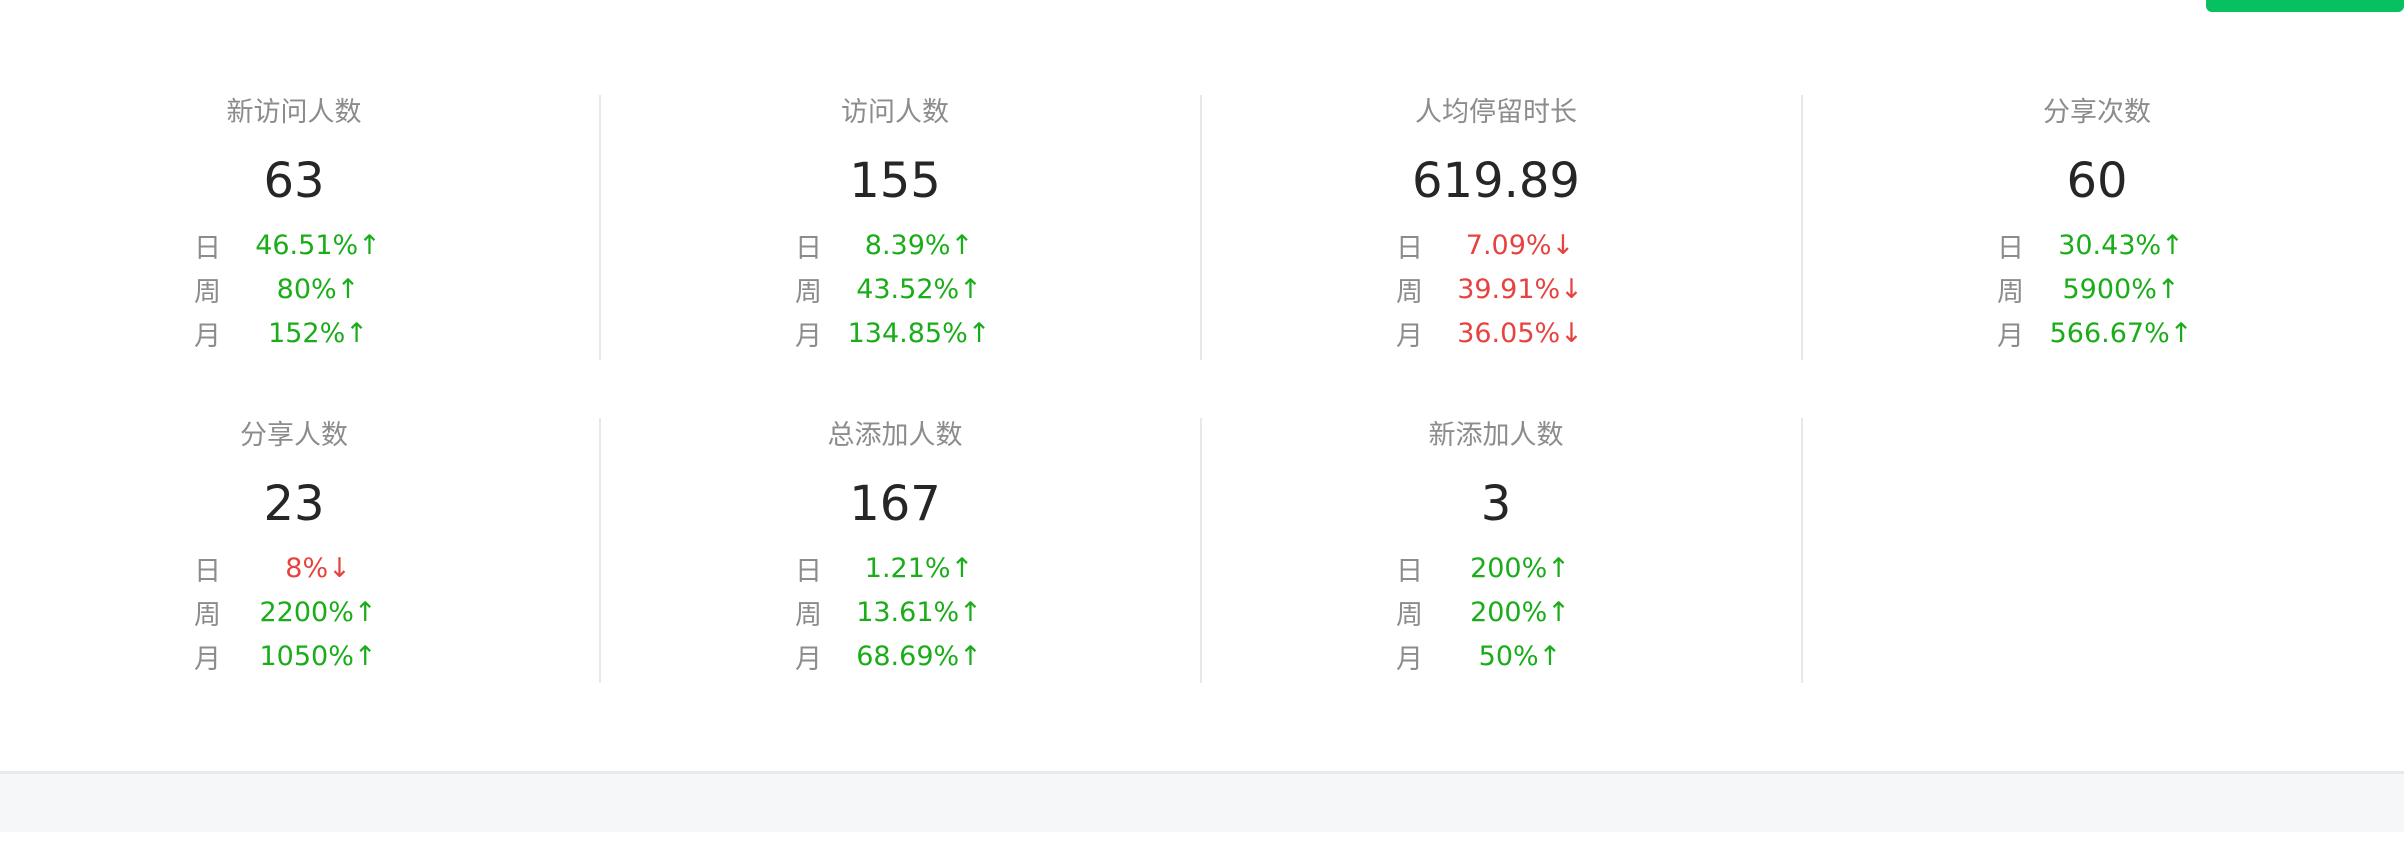 The height and width of the screenshot is (862, 2404). What do you see at coordinates (318, 333) in the screenshot?
I see `stat-value-month: 152%↑` at bounding box center [318, 333].